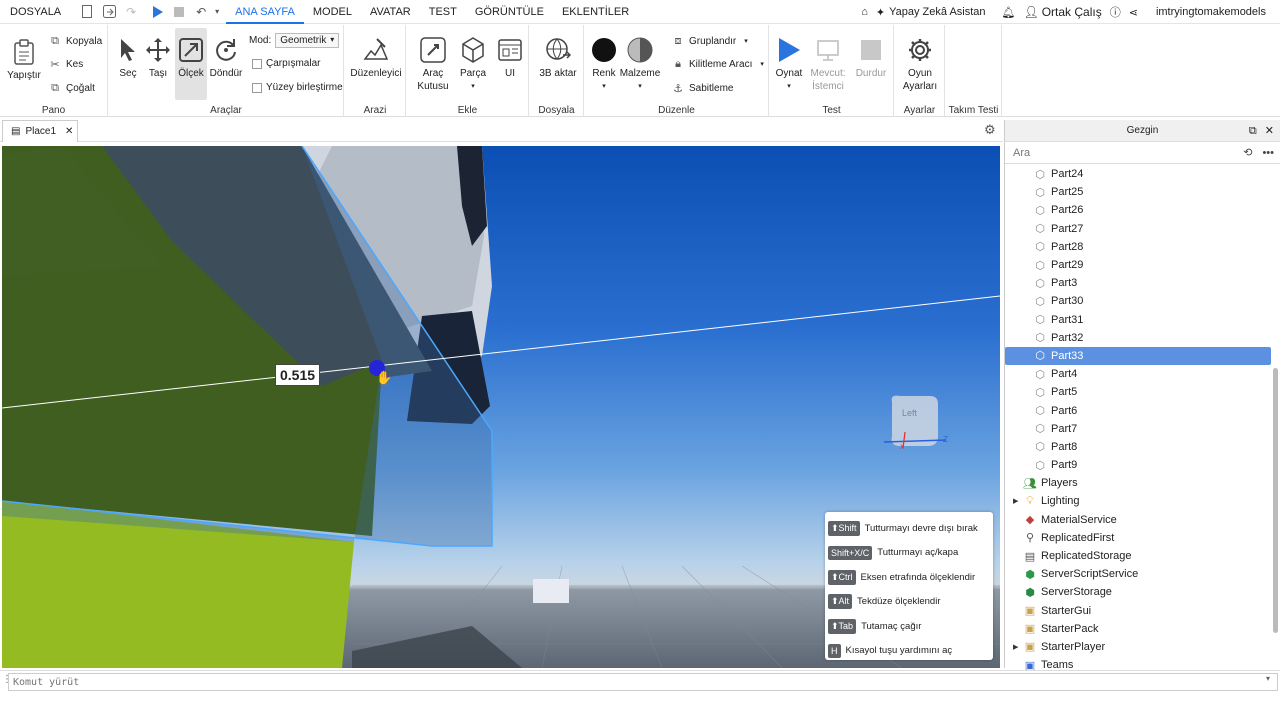 The image size is (1280, 720). Describe the element at coordinates (24, 59) in the screenshot. I see `paste-button: Yapıştır` at that location.